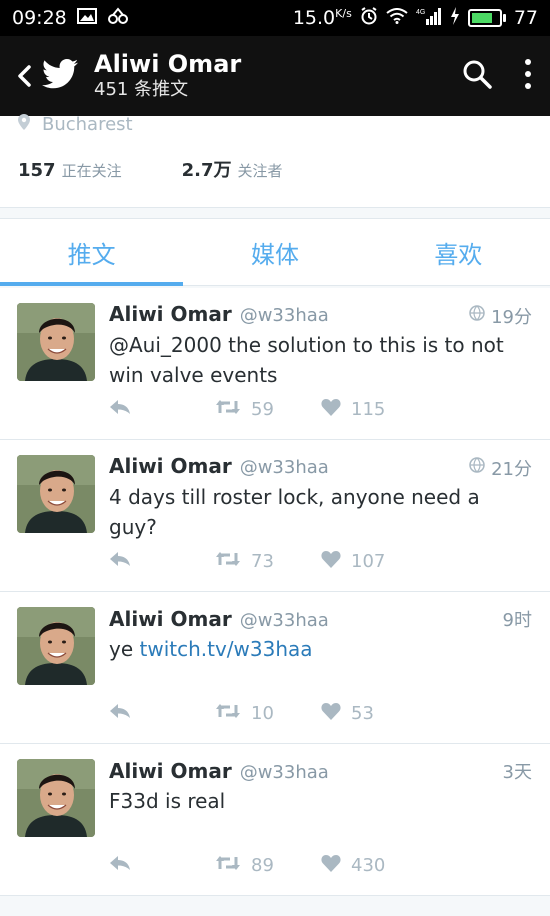 This screenshot has height=916, width=550. Describe the element at coordinates (232, 169) in the screenshot. I see `followers-stat: 2.7万 关注者` at that location.